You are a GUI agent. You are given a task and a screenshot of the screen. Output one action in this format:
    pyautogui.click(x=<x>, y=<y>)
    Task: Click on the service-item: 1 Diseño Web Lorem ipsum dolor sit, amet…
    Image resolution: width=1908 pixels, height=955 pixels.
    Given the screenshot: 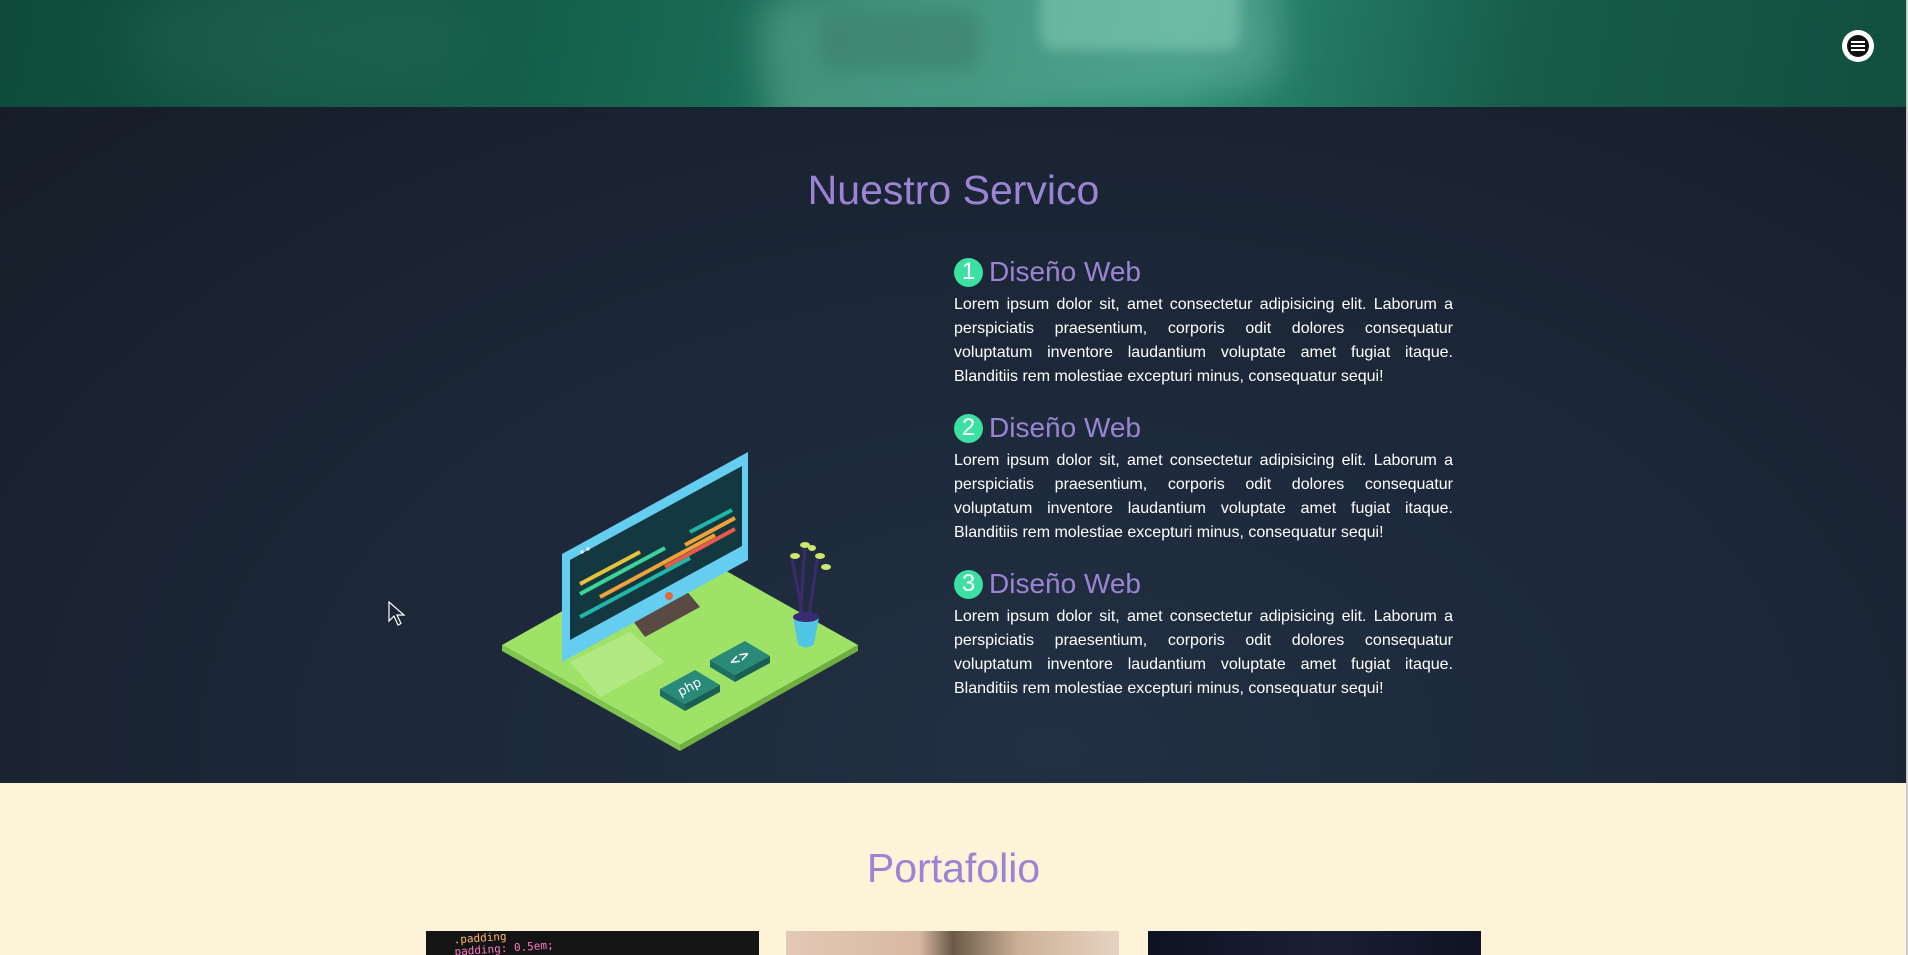 What is the action you would take?
    pyautogui.click(x=1203, y=322)
    